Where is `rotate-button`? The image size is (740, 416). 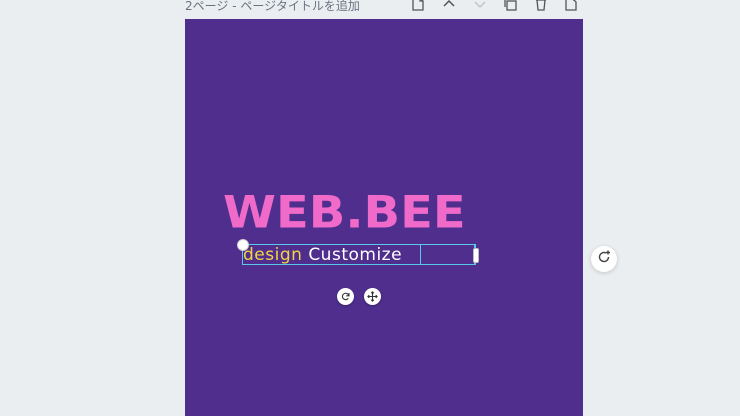 rotate-button is located at coordinates (345, 296).